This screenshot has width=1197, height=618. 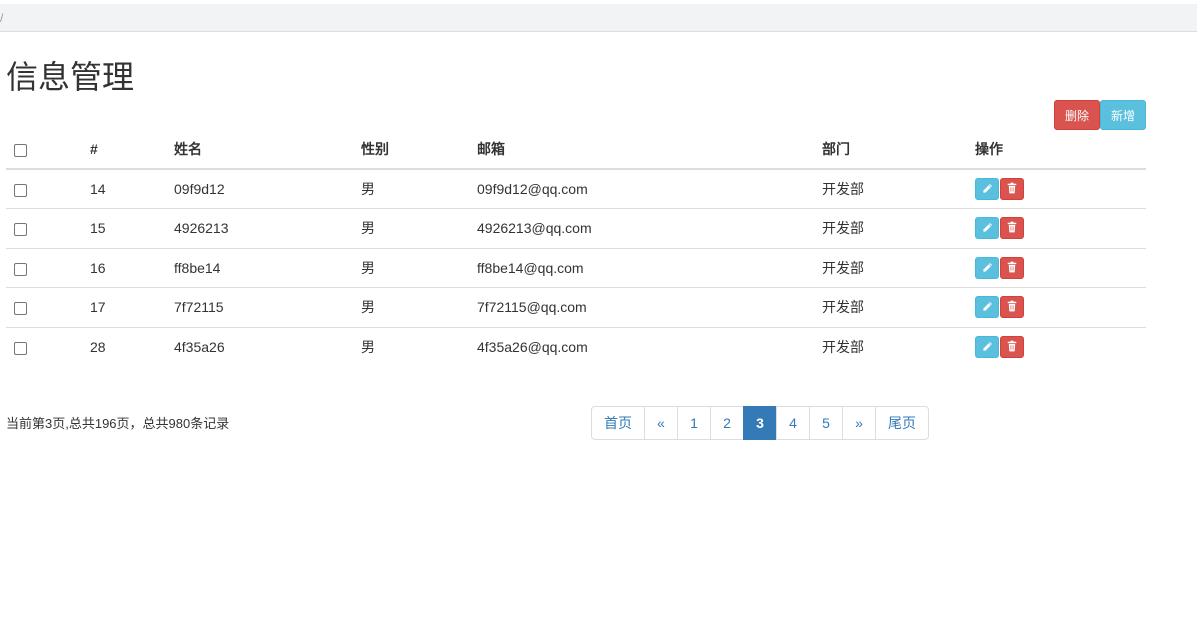 What do you see at coordinates (1123, 115) in the screenshot?
I see `add-button: 新增` at bounding box center [1123, 115].